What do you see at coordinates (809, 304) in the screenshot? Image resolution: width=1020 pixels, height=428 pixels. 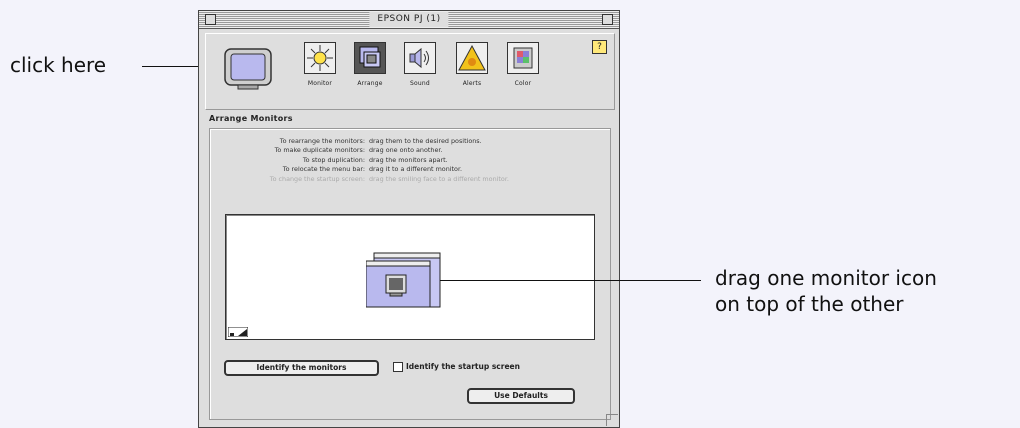 I see `callout-drag-line-2: on top of the other` at bounding box center [809, 304].